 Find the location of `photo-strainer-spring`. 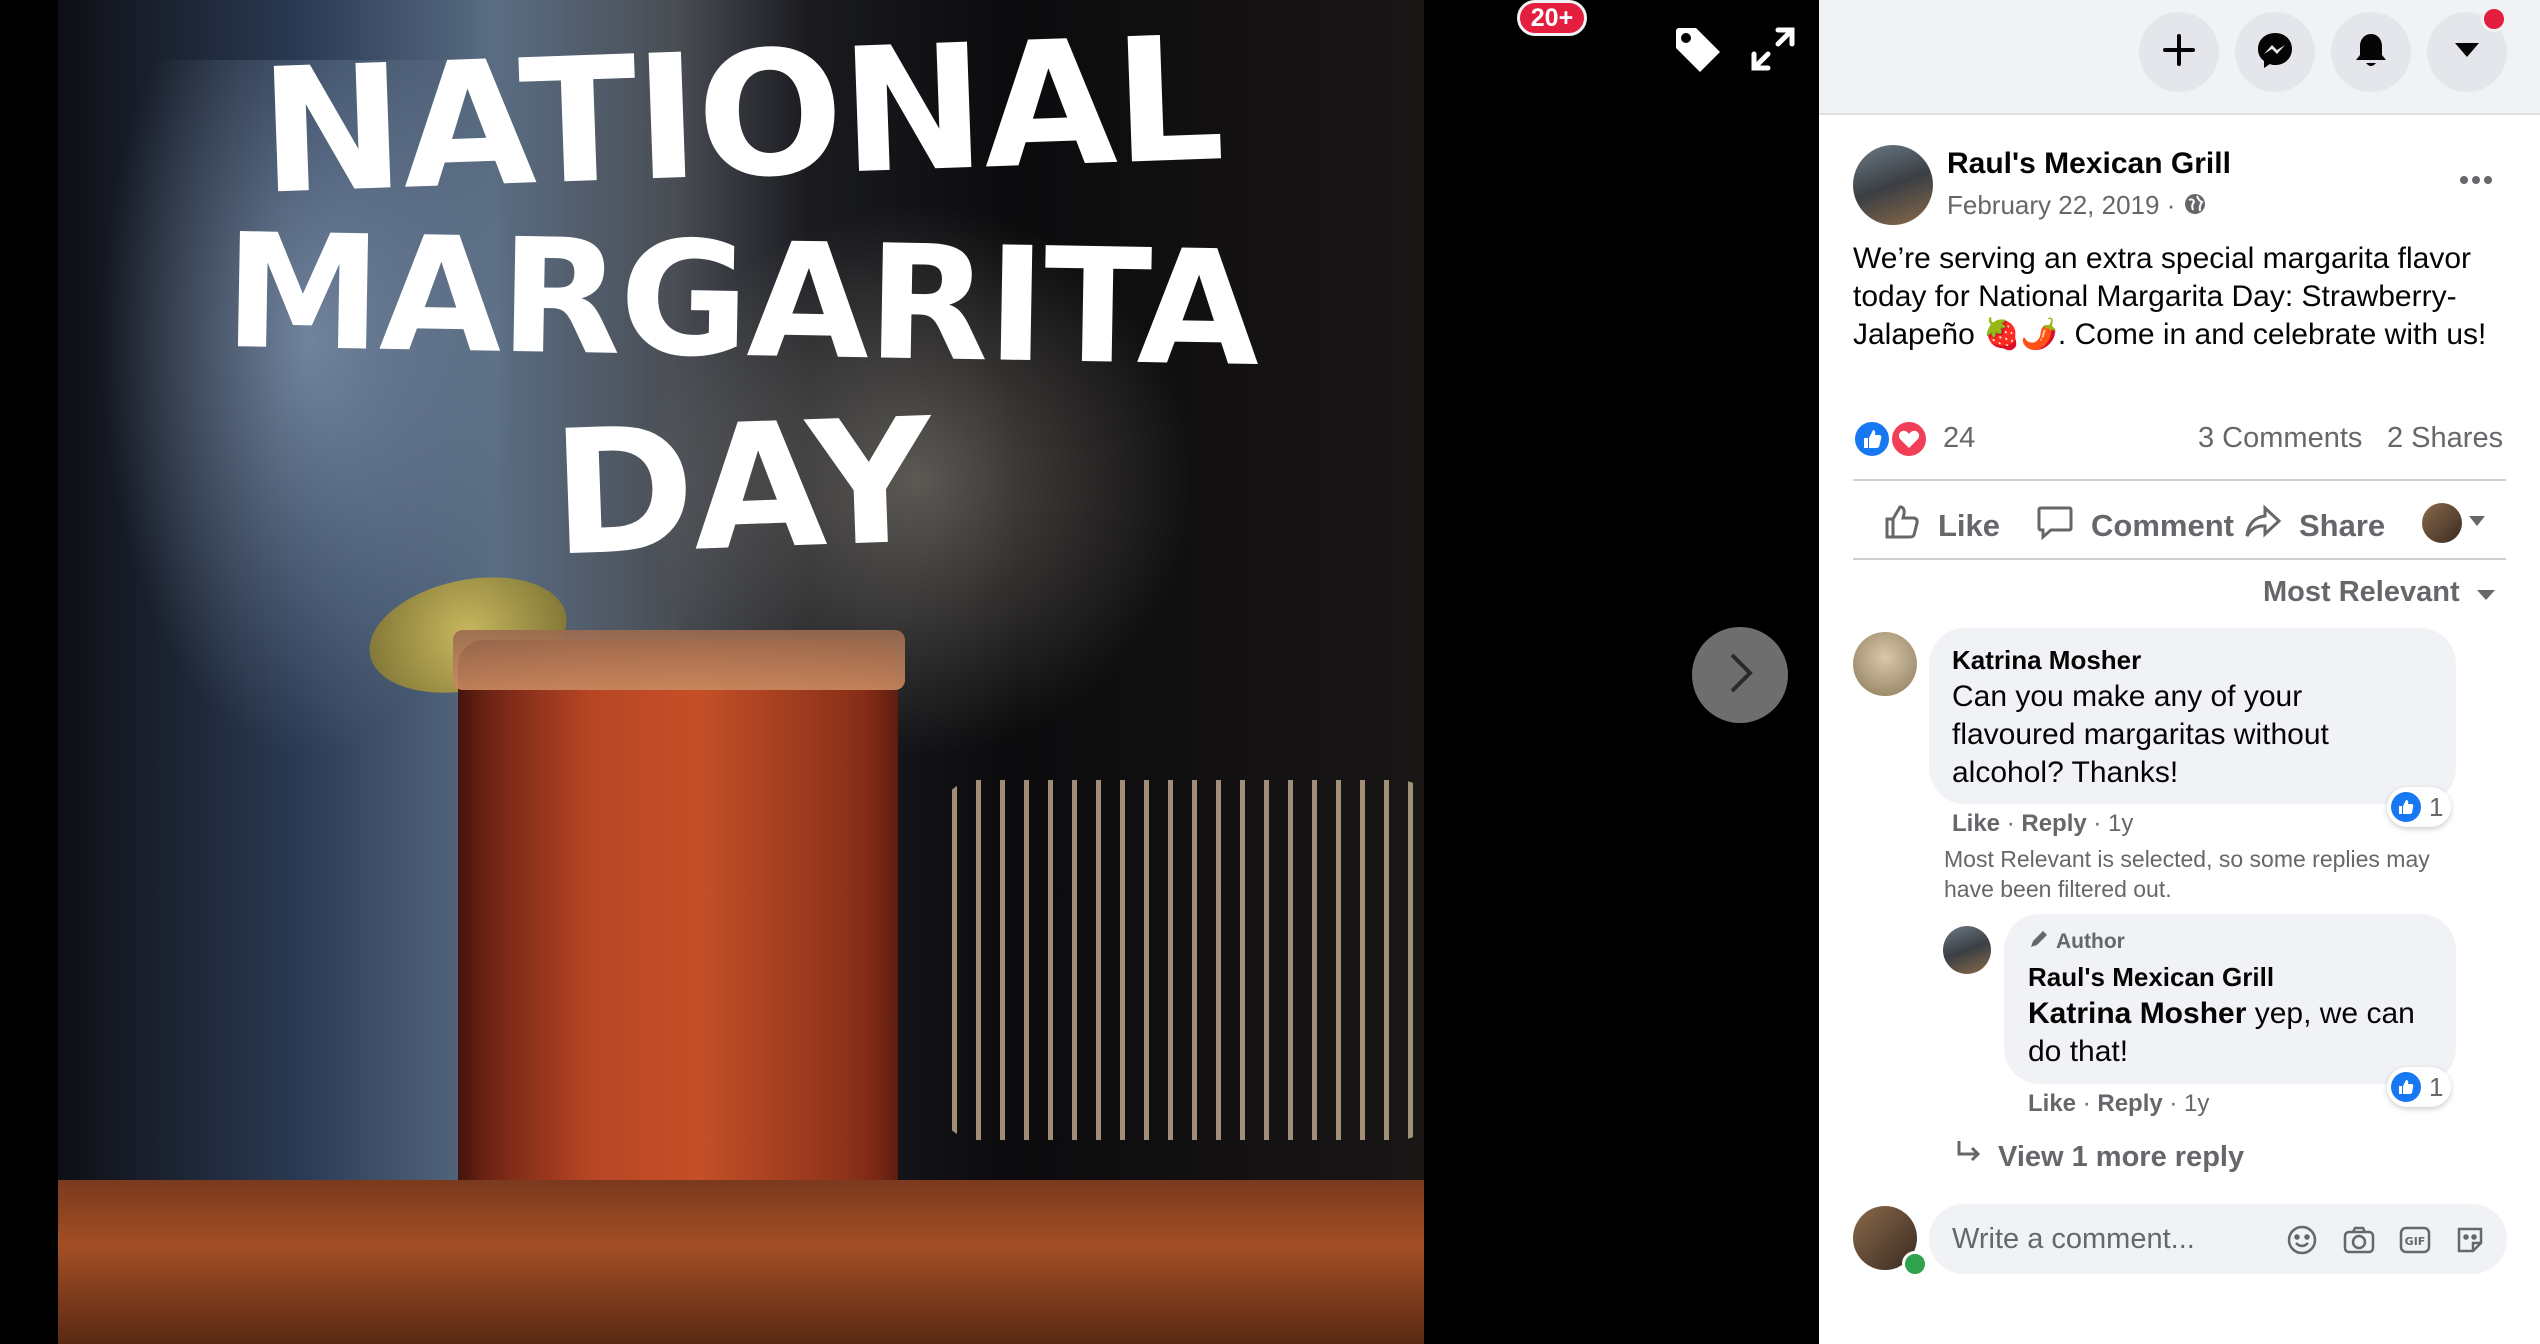

photo-strainer-spring is located at coordinates (1181, 960).